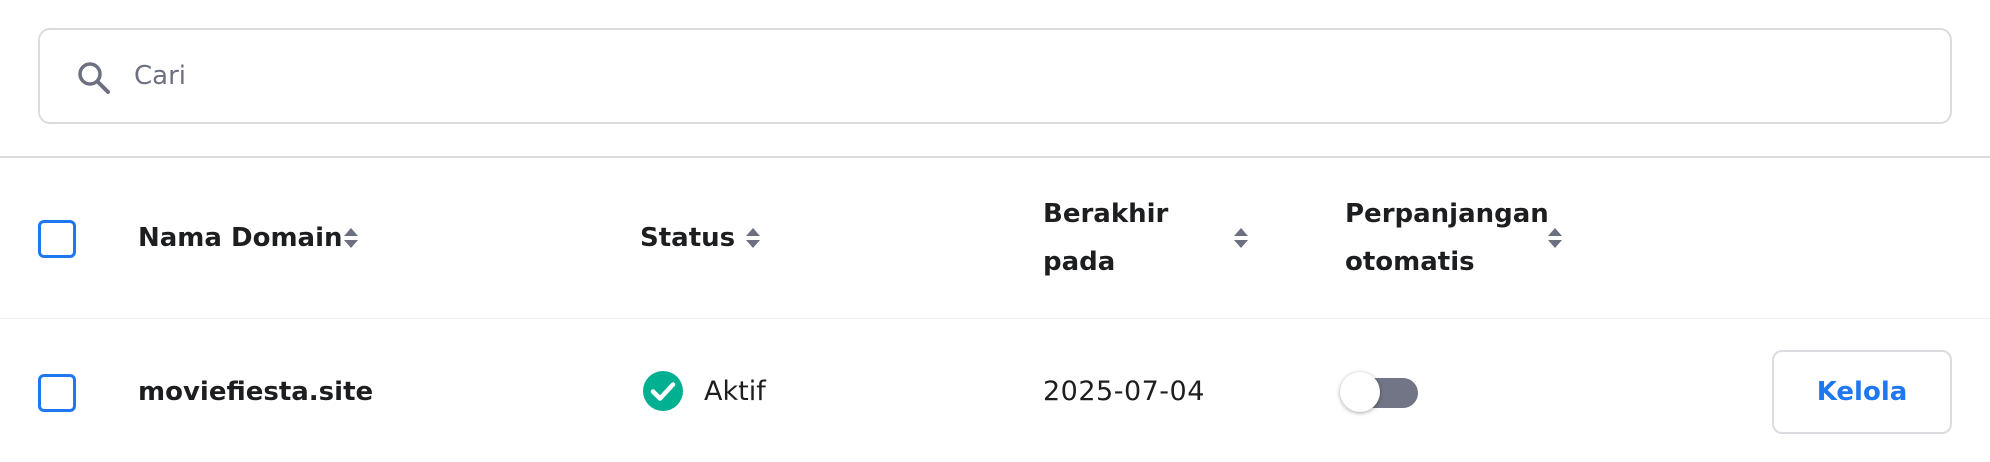 This screenshot has width=1990, height=462. I want to click on column-header-expiry: Berakhir pada, so click(1123, 238).